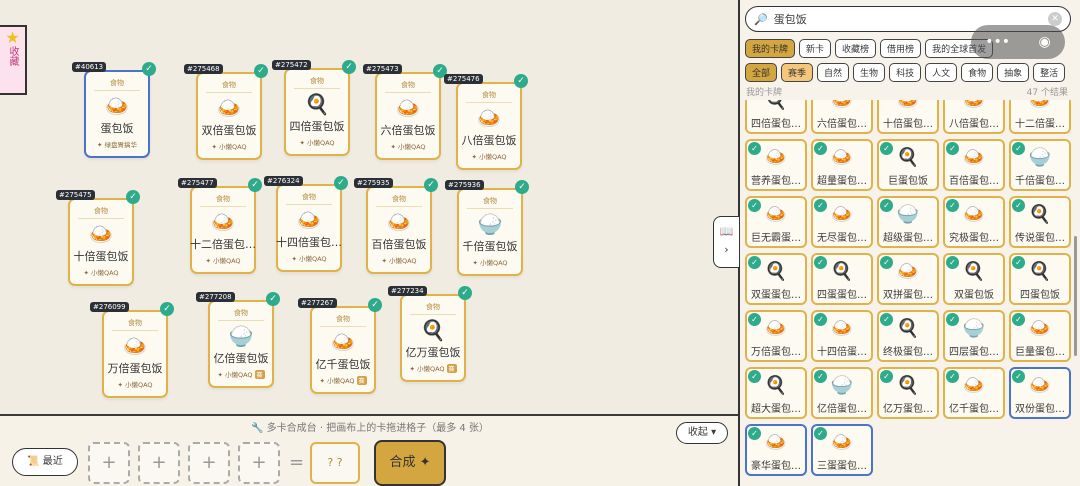 The height and width of the screenshot is (486, 1080). What do you see at coordinates (410, 463) in the screenshot?
I see `craft-button: 合成 ✦` at bounding box center [410, 463].